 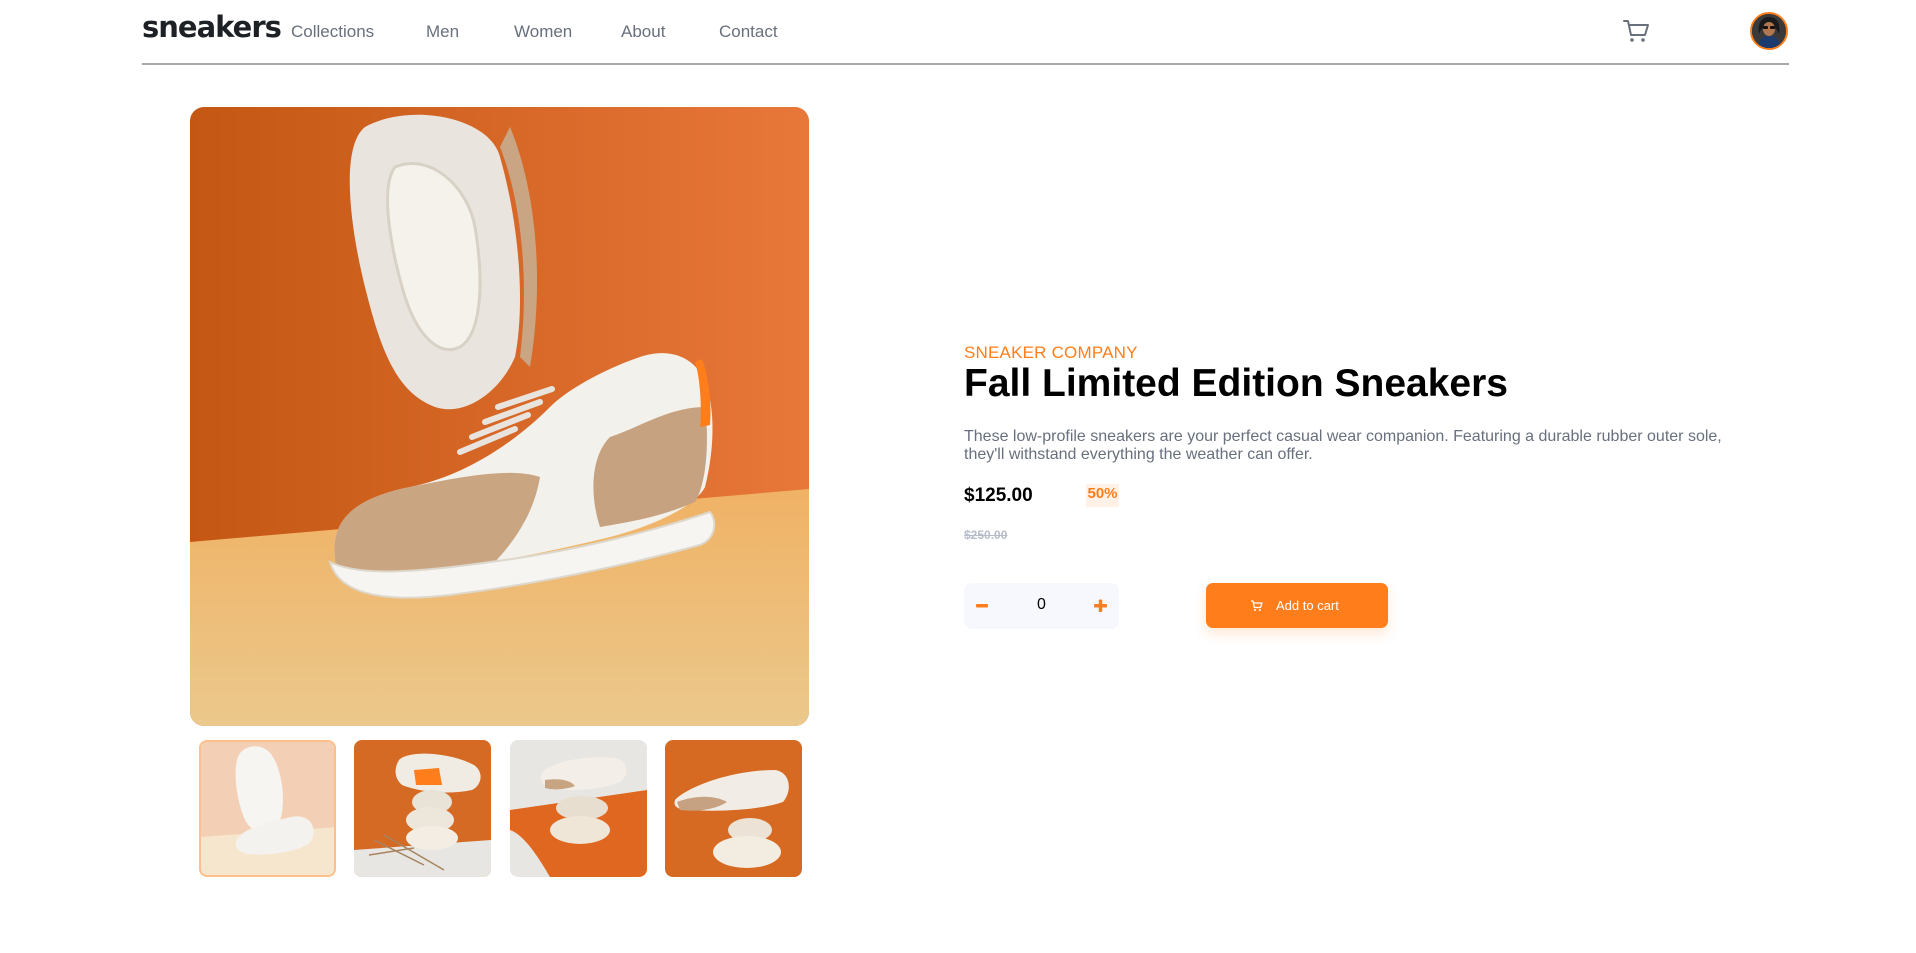 I want to click on add-to-cart-button: Add to cart, so click(x=1297, y=605).